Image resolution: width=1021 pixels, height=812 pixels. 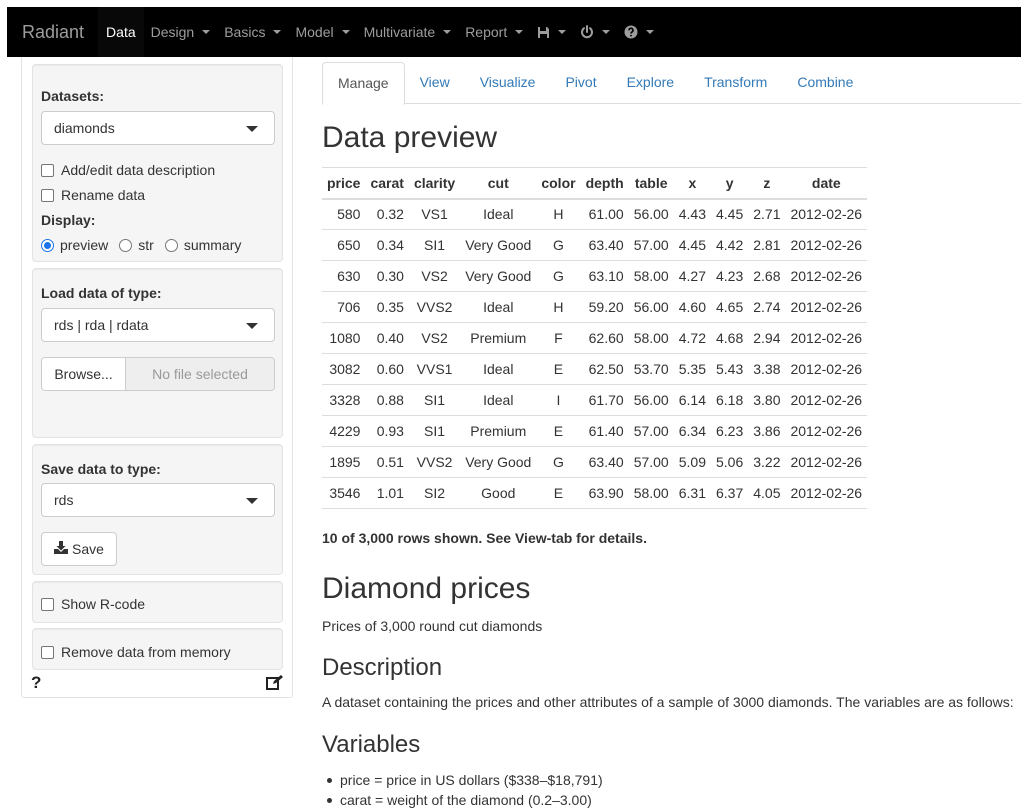 I want to click on table-cell-z: 3.80, so click(x=767, y=400).